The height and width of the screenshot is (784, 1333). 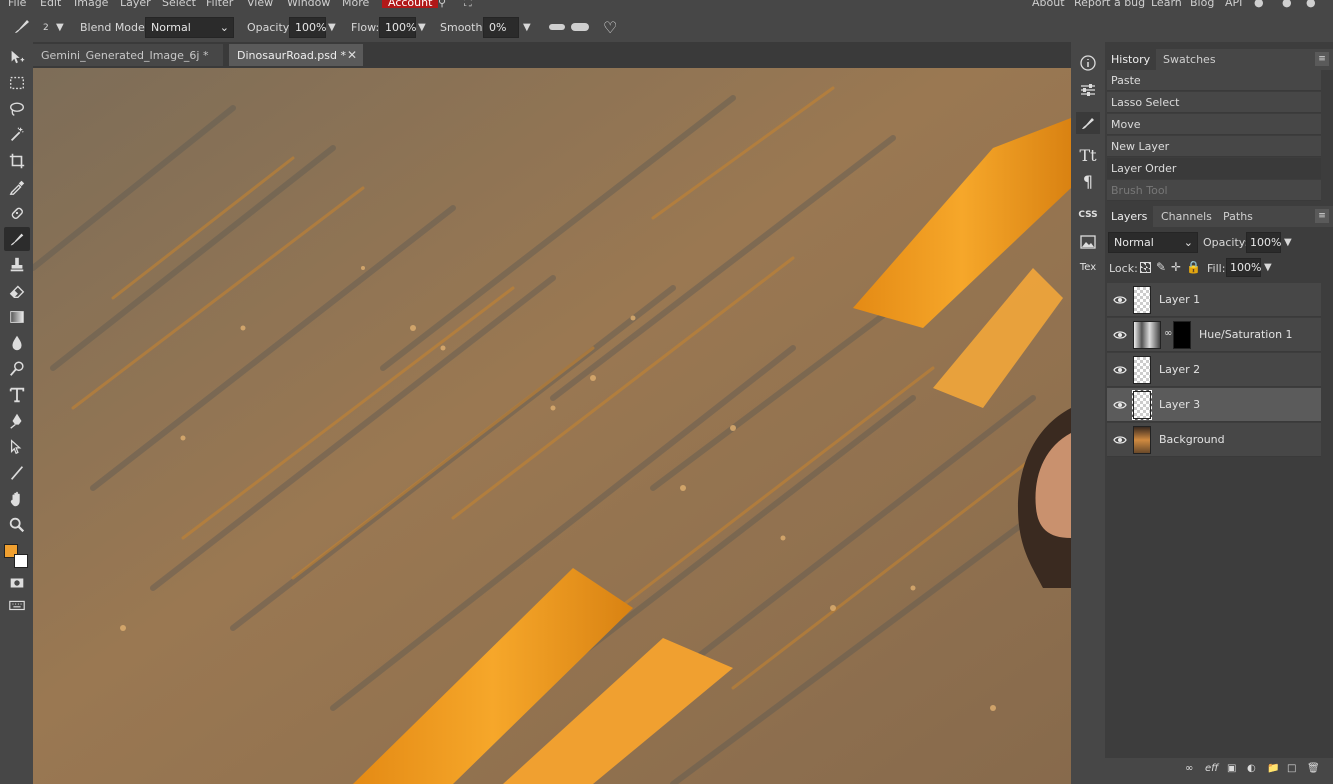 What do you see at coordinates (1088, 63) in the screenshot?
I see `info-icon` at bounding box center [1088, 63].